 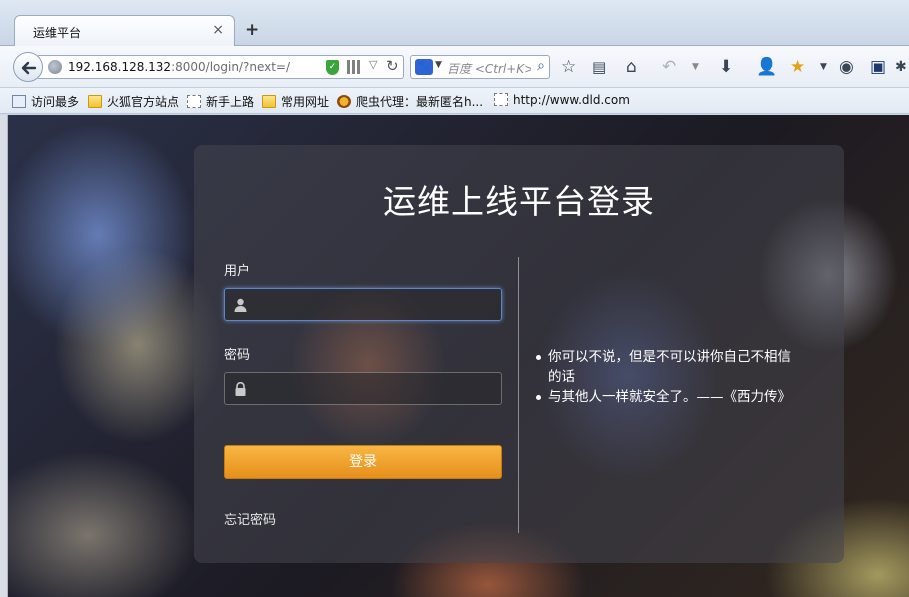 What do you see at coordinates (695, 67) in the screenshot?
I see `undo-dropdown-icon: ▼` at bounding box center [695, 67].